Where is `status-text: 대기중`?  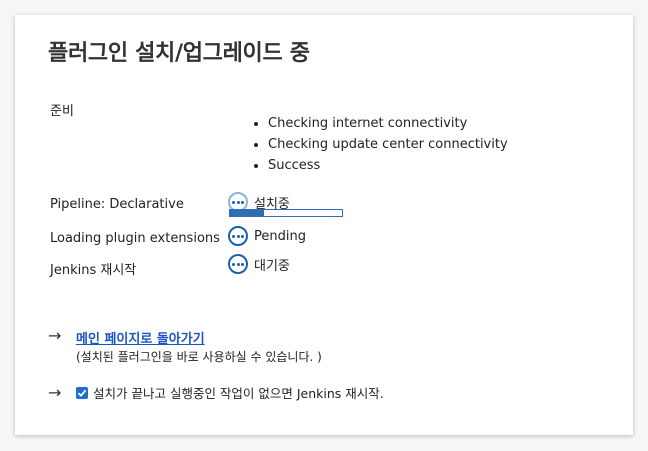
status-text: 대기중 is located at coordinates (272, 266).